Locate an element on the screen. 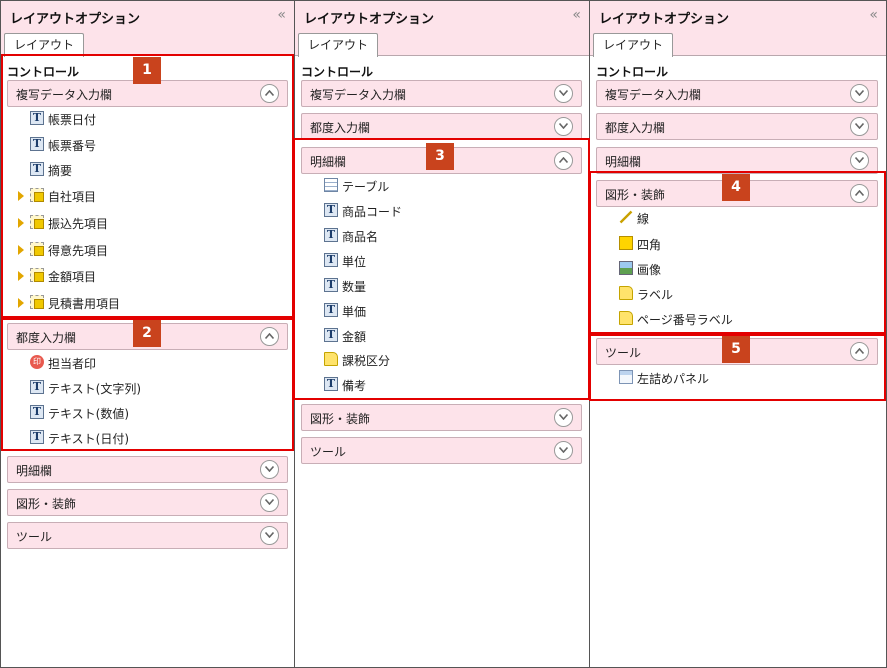  callout-badge-3: 3 is located at coordinates (440, 156).